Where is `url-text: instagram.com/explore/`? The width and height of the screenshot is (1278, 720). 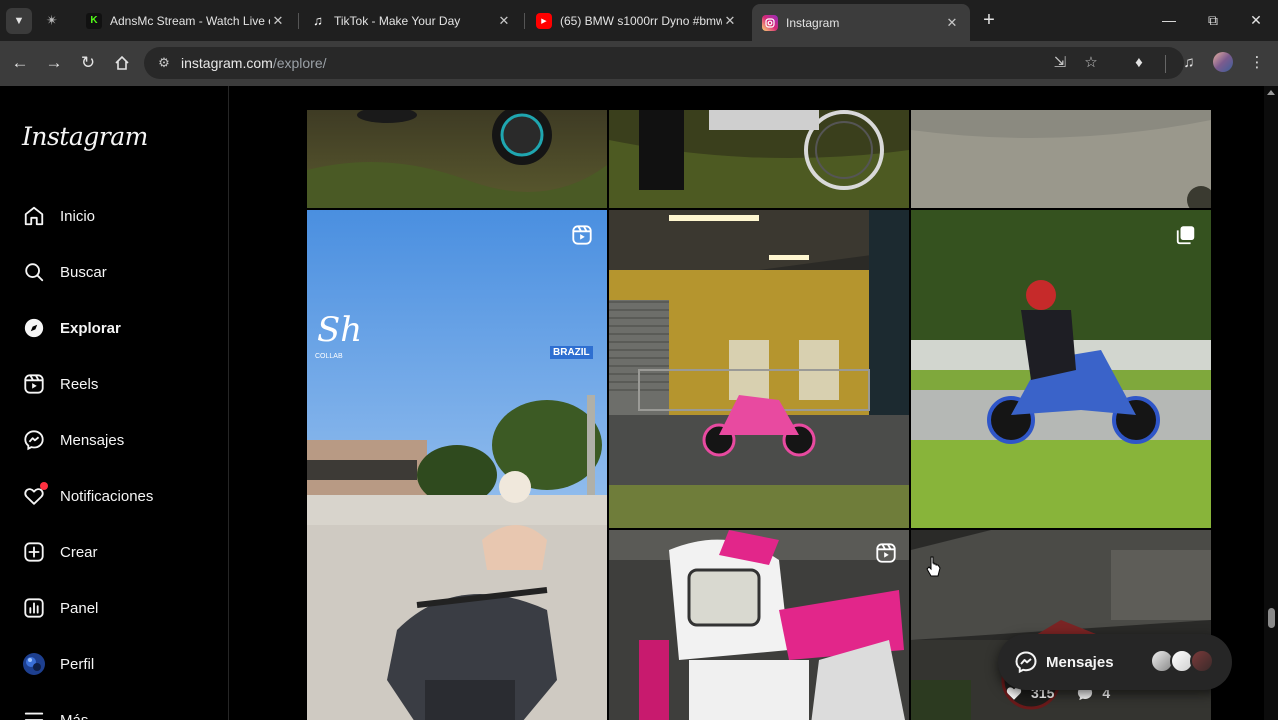 url-text: instagram.com/explore/ is located at coordinates (254, 63).